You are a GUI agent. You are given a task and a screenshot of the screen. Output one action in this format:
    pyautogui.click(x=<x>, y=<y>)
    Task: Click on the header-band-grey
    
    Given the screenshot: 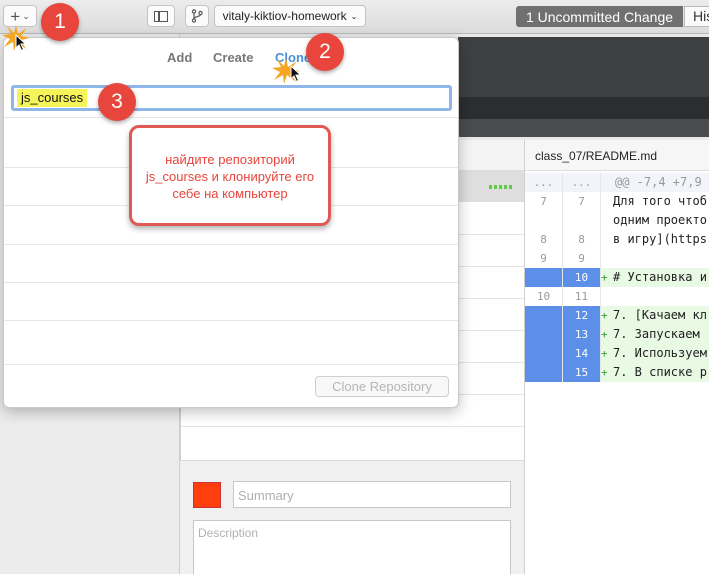 What is the action you would take?
    pyautogui.click(x=583, y=128)
    